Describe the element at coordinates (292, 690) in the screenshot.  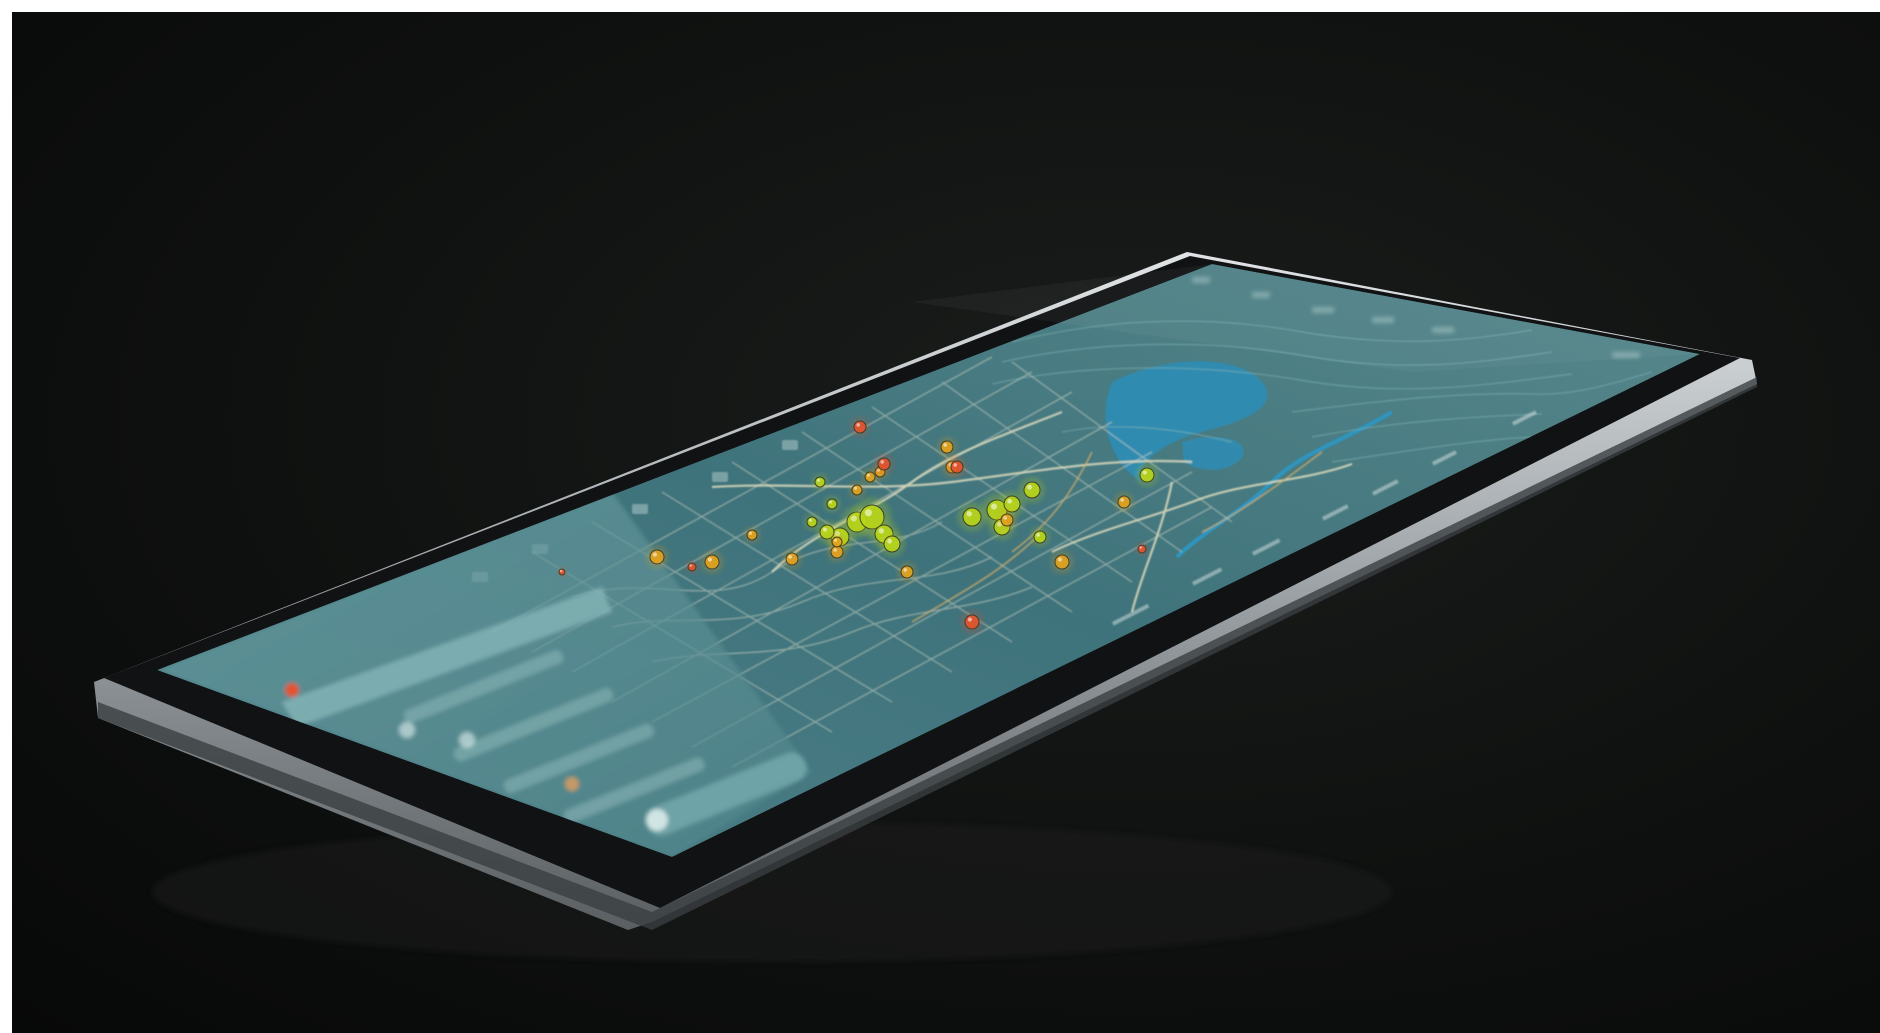
I see `status-dot-icon` at that location.